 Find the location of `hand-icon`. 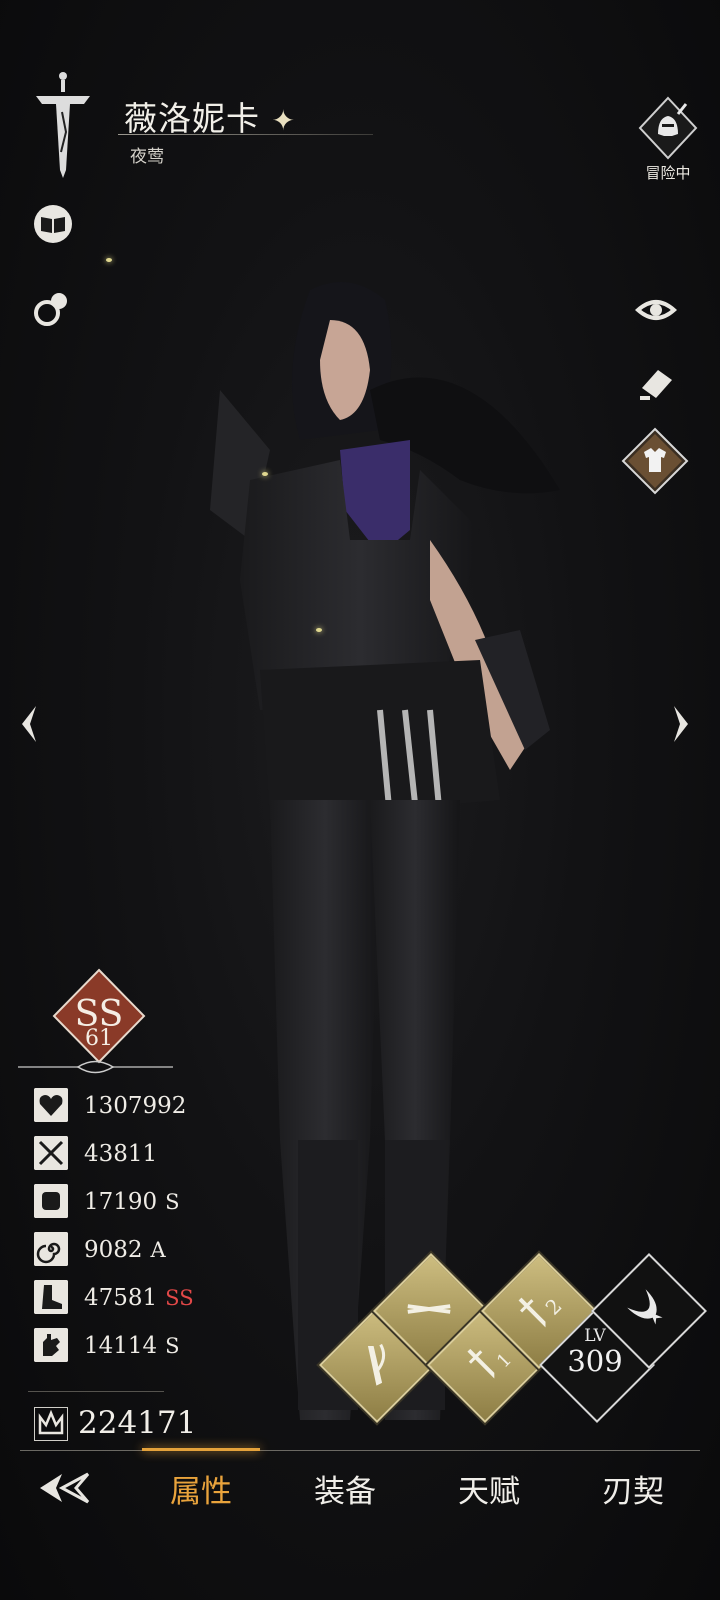

hand-icon is located at coordinates (51, 1345).